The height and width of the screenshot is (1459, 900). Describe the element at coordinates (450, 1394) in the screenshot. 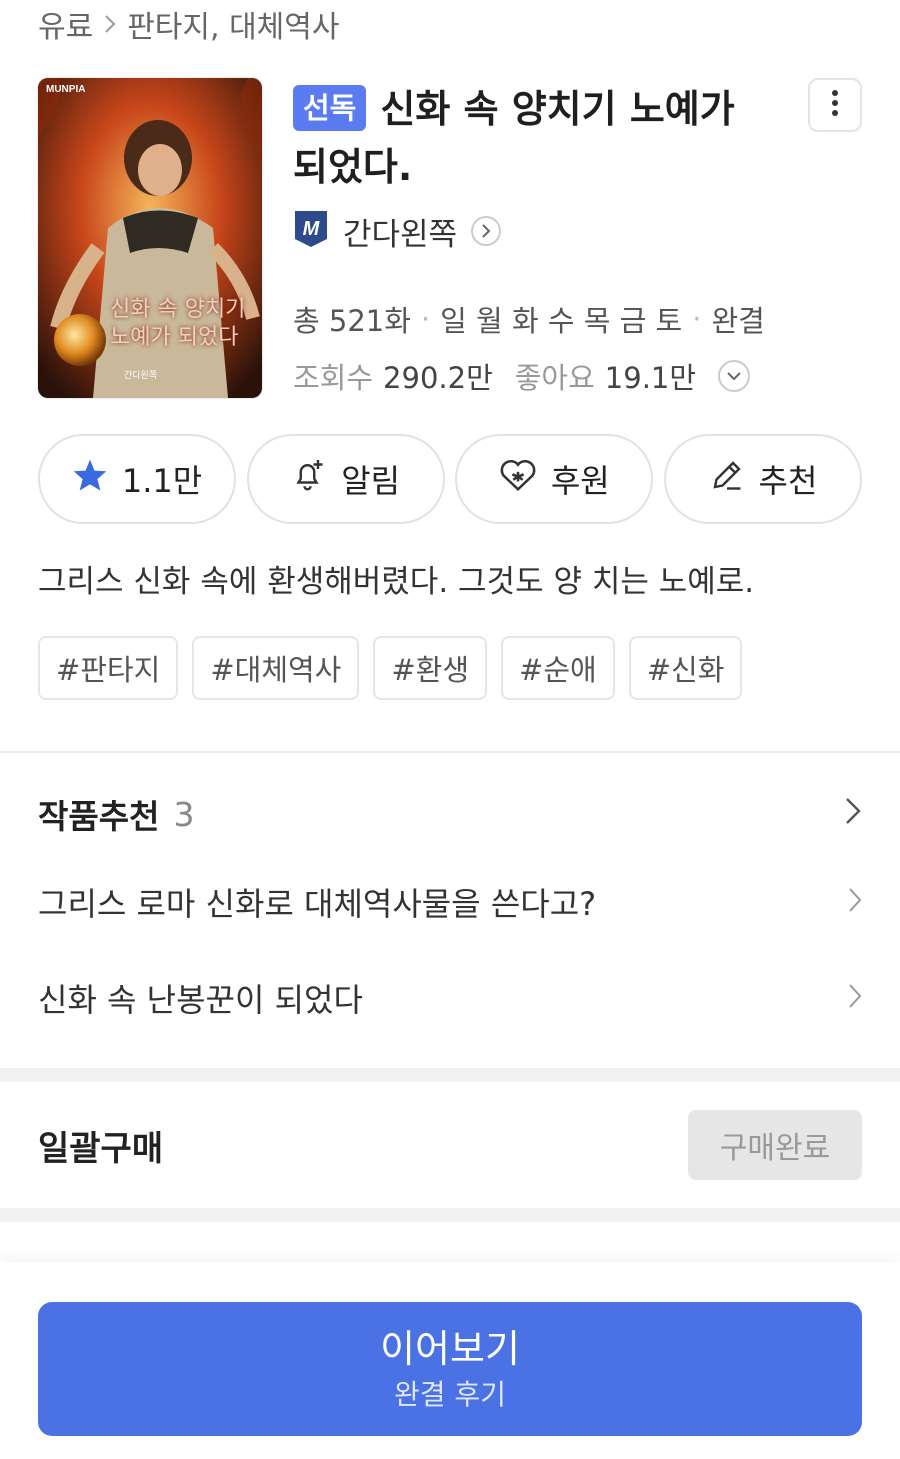

I see `continue-episode-label: 완결 후기` at that location.